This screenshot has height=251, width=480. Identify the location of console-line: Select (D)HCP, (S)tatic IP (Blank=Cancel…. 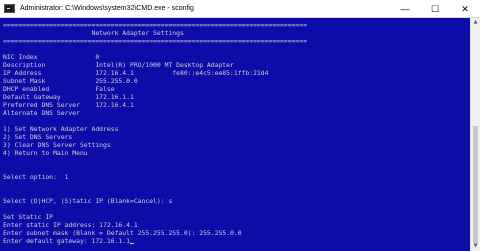
(88, 201).